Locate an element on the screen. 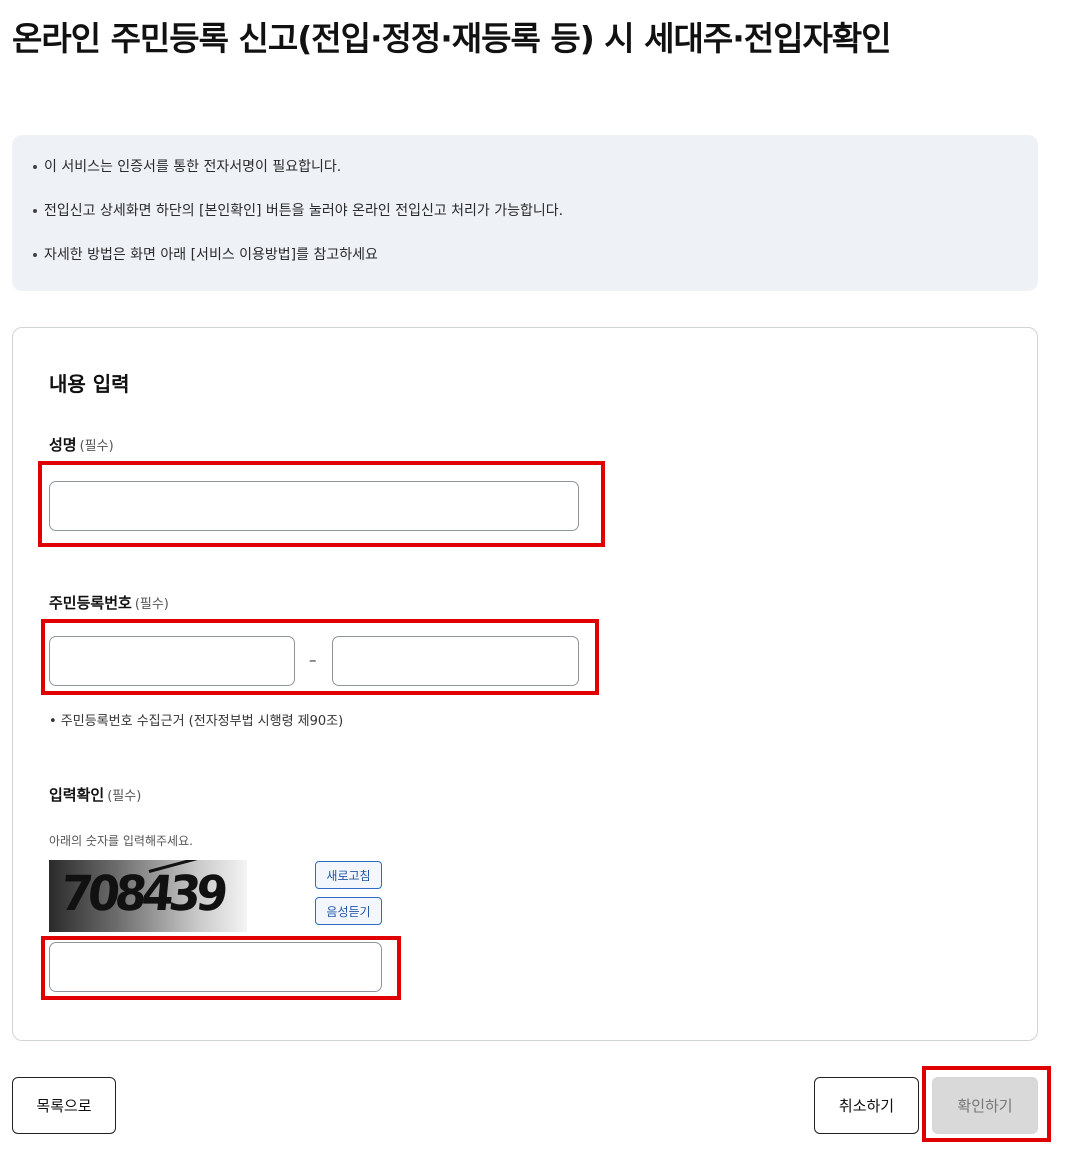  captcha-code: 708439 is located at coordinates (142, 893).